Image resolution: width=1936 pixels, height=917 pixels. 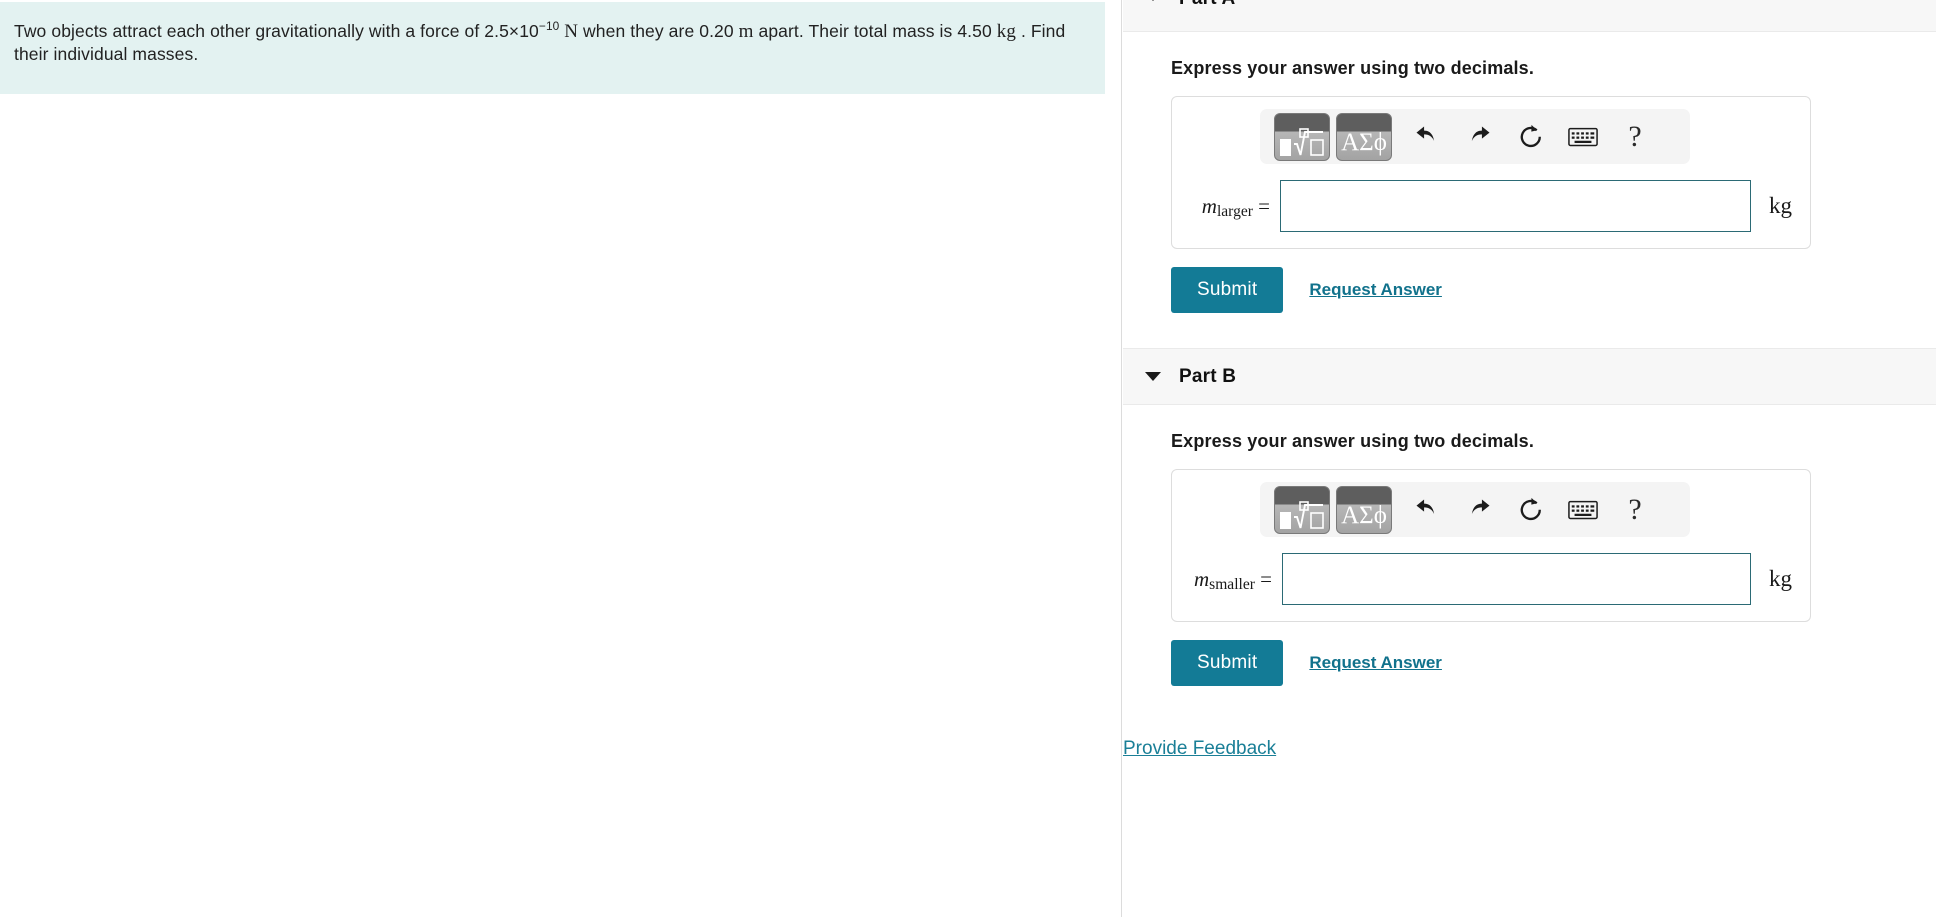 I want to click on part-b-header: Part B, so click(x=1529, y=376).